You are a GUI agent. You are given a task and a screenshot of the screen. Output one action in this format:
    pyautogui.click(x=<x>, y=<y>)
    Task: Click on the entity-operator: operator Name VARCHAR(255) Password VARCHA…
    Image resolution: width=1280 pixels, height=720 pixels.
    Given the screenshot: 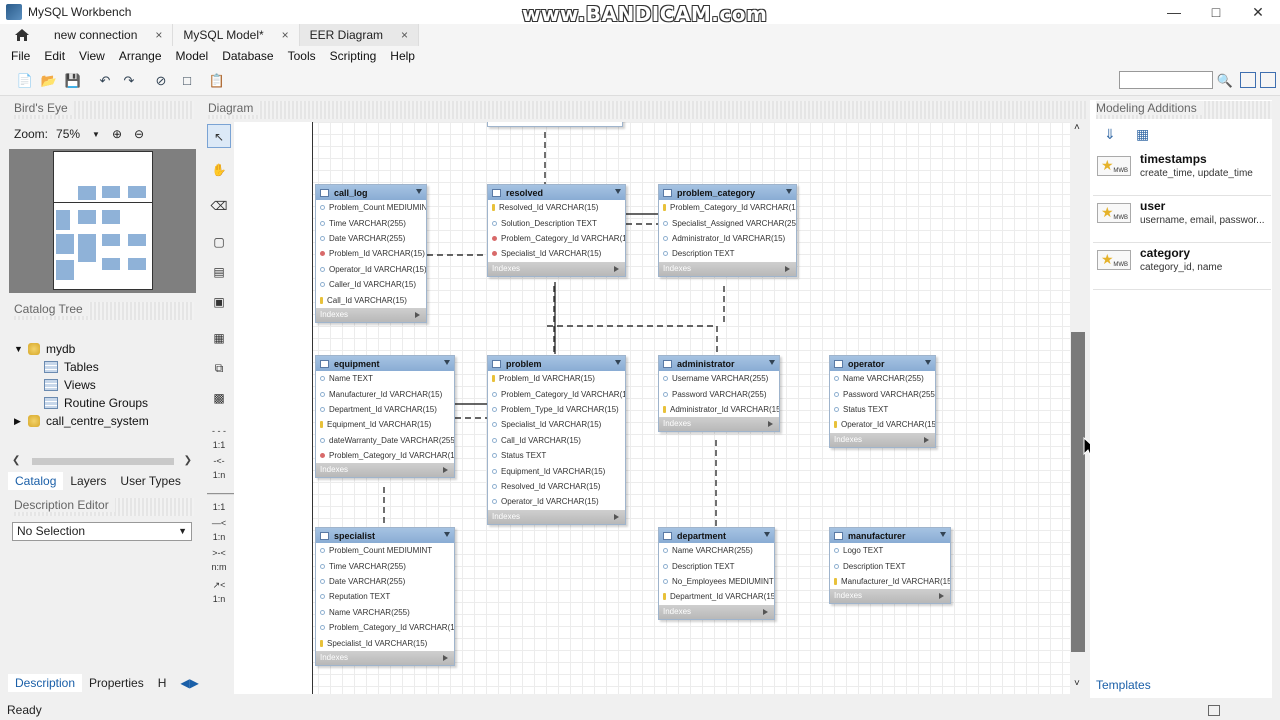 What is the action you would take?
    pyautogui.click(x=882, y=401)
    